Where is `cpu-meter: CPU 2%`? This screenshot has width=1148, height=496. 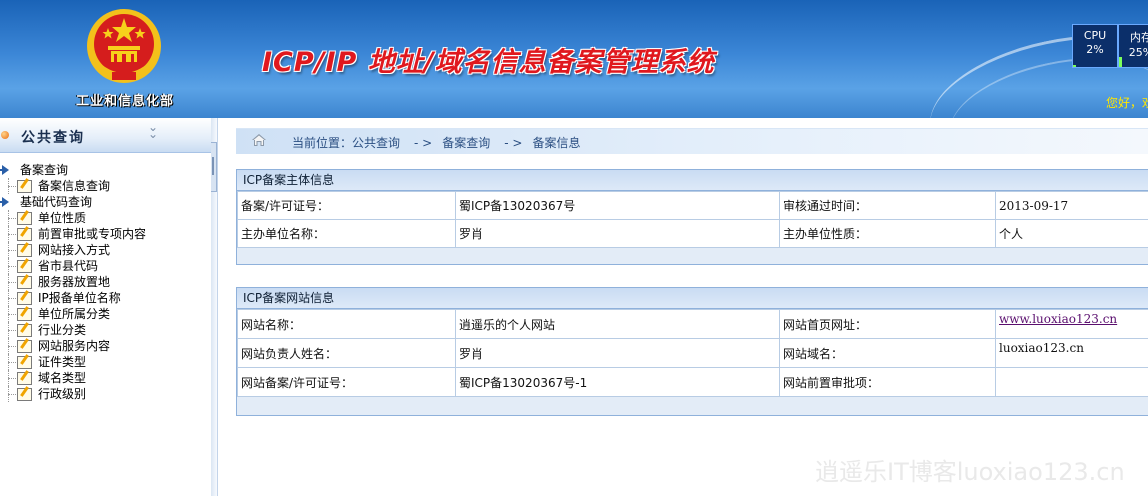 cpu-meter: CPU 2% is located at coordinates (1095, 46).